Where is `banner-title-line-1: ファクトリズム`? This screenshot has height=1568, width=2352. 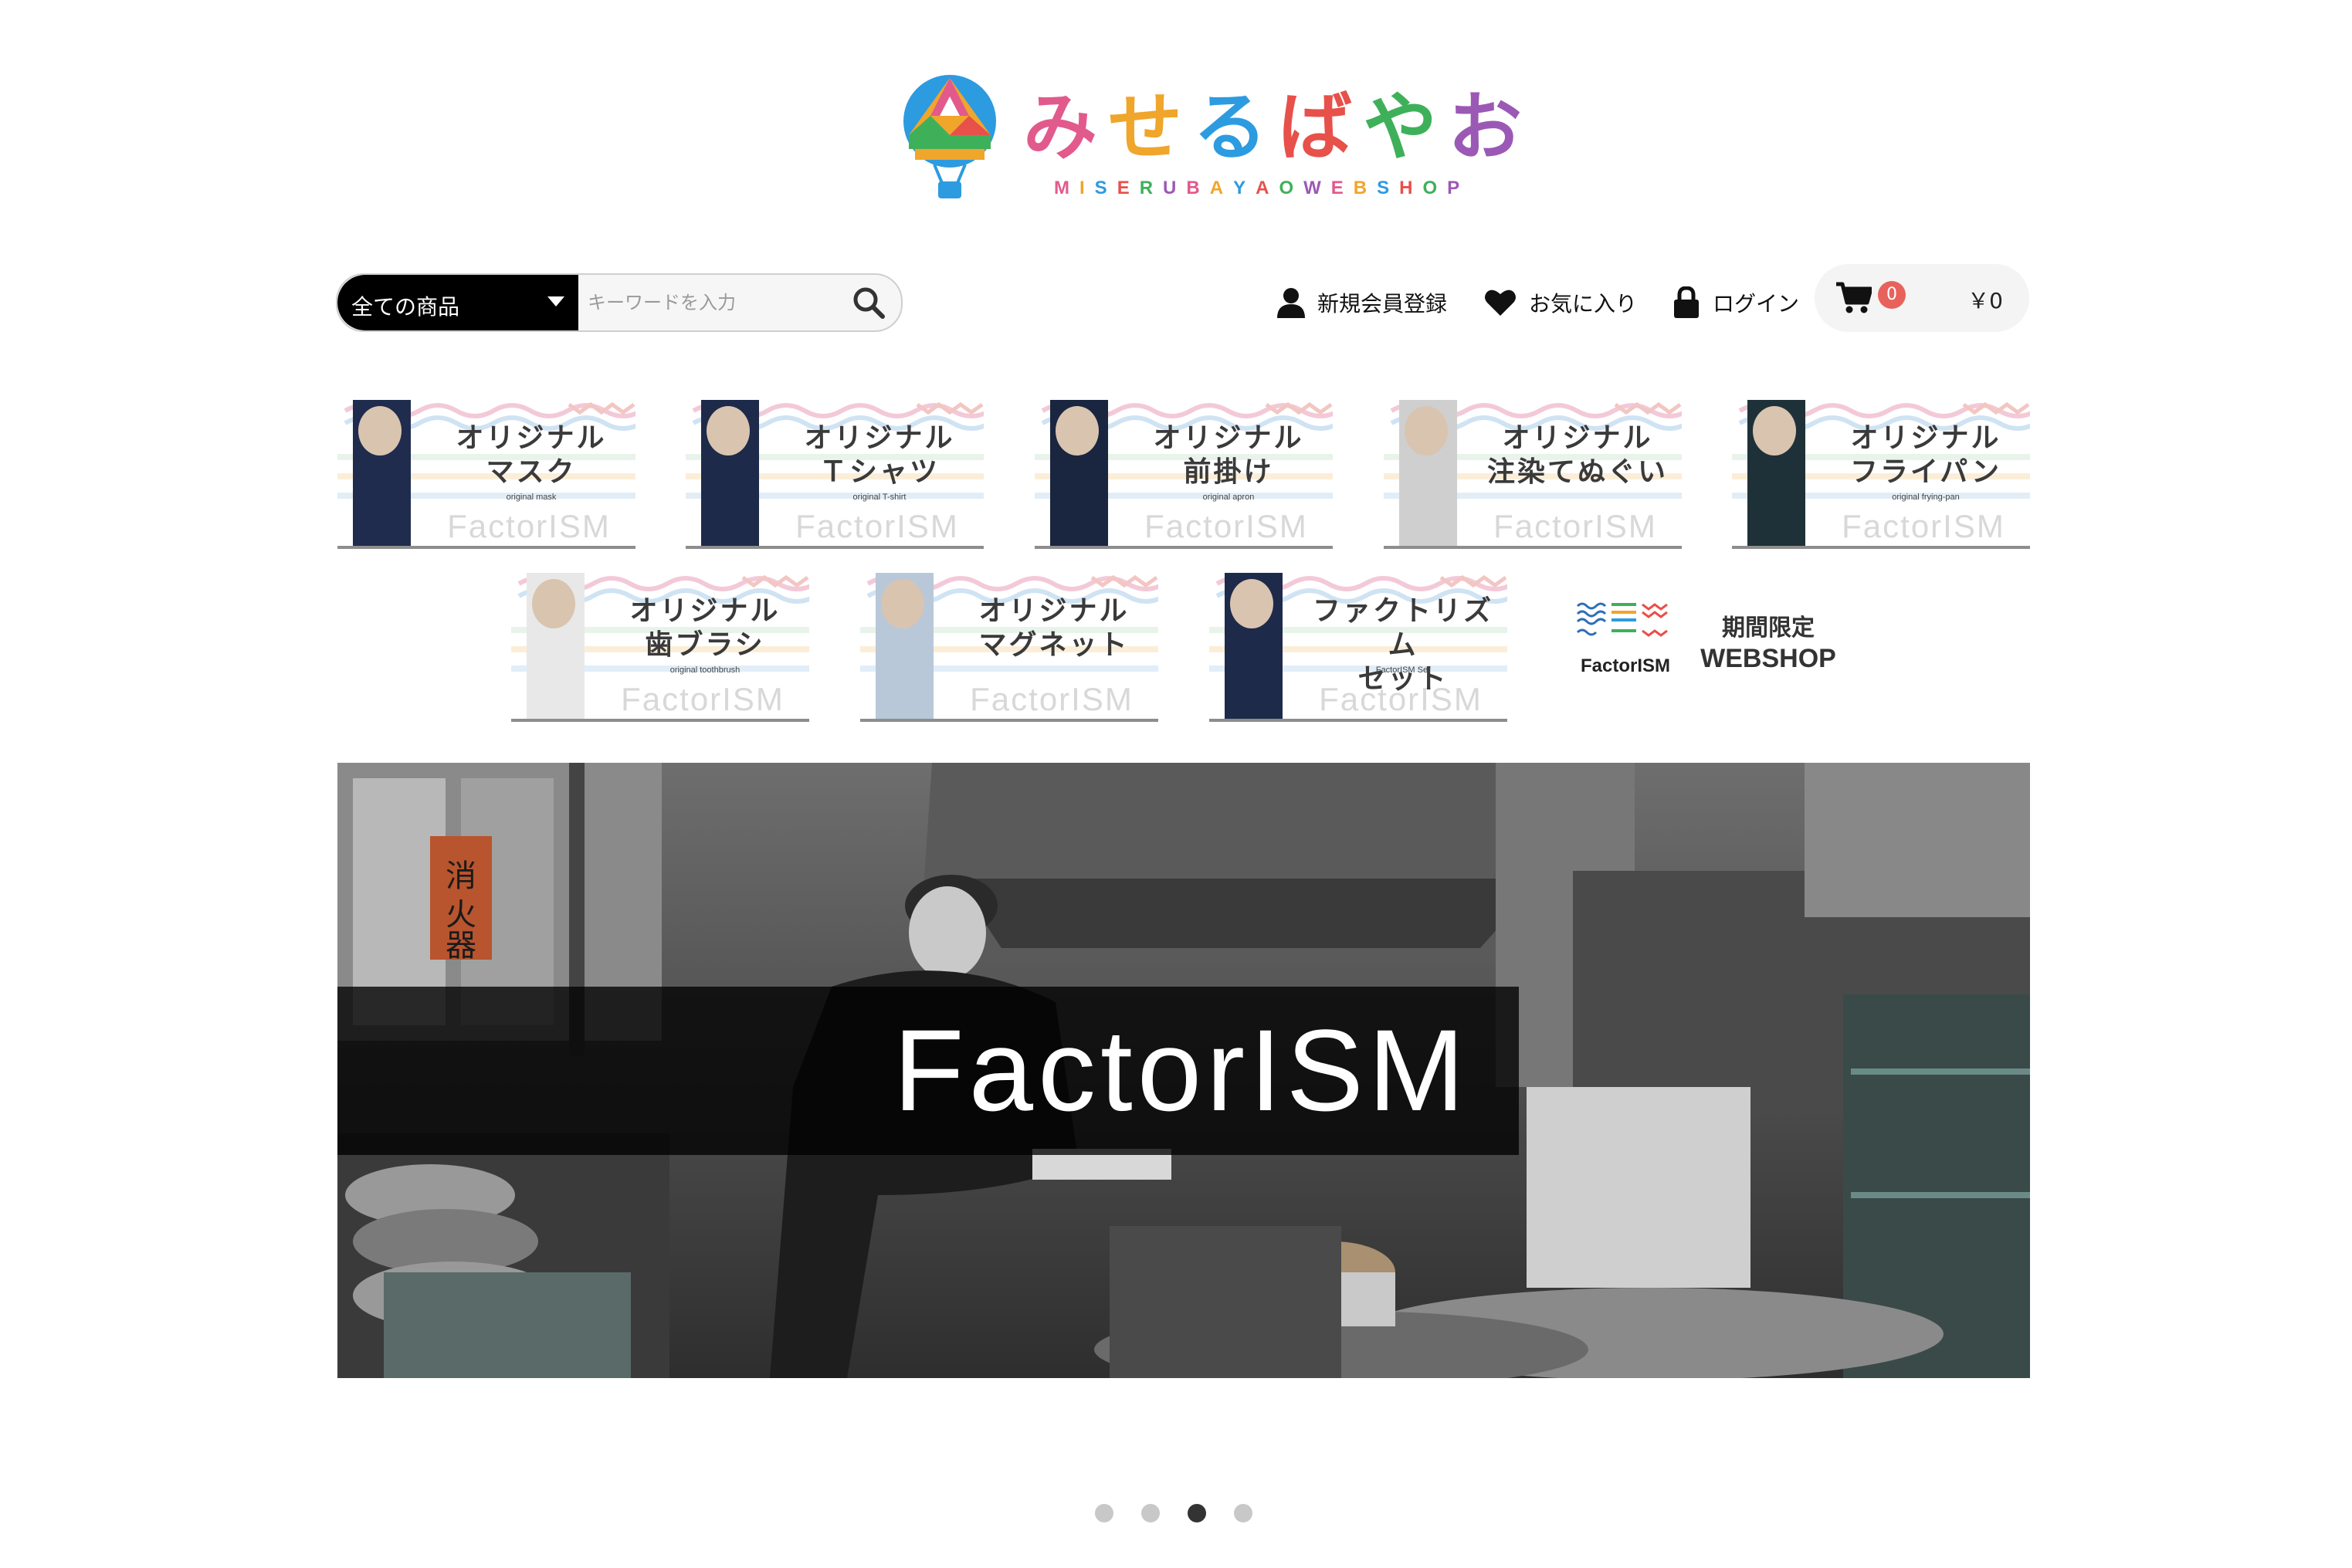 banner-title-line-1: ファクトリズム is located at coordinates (1402, 628).